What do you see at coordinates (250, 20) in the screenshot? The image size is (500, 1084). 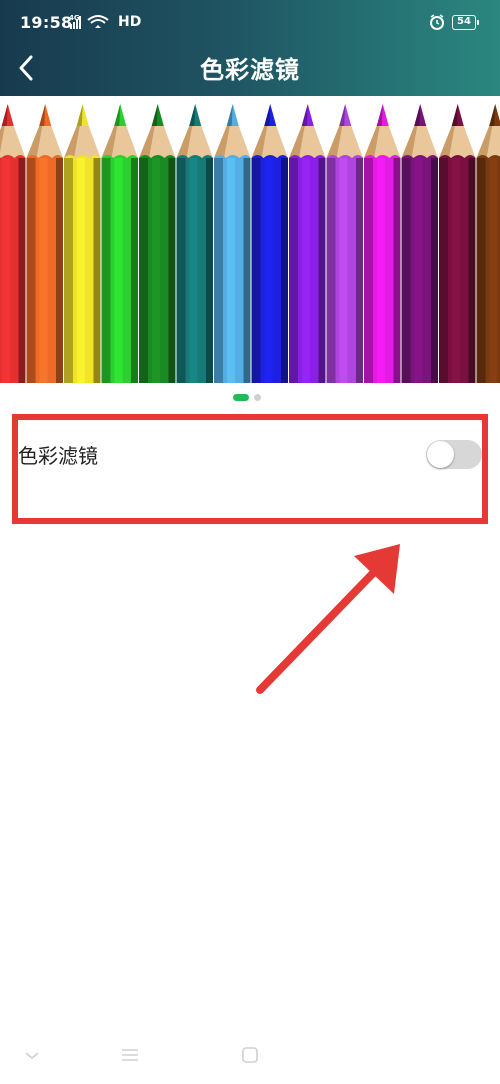 I see `status-bar: 19:58 4G HD 54` at bounding box center [250, 20].